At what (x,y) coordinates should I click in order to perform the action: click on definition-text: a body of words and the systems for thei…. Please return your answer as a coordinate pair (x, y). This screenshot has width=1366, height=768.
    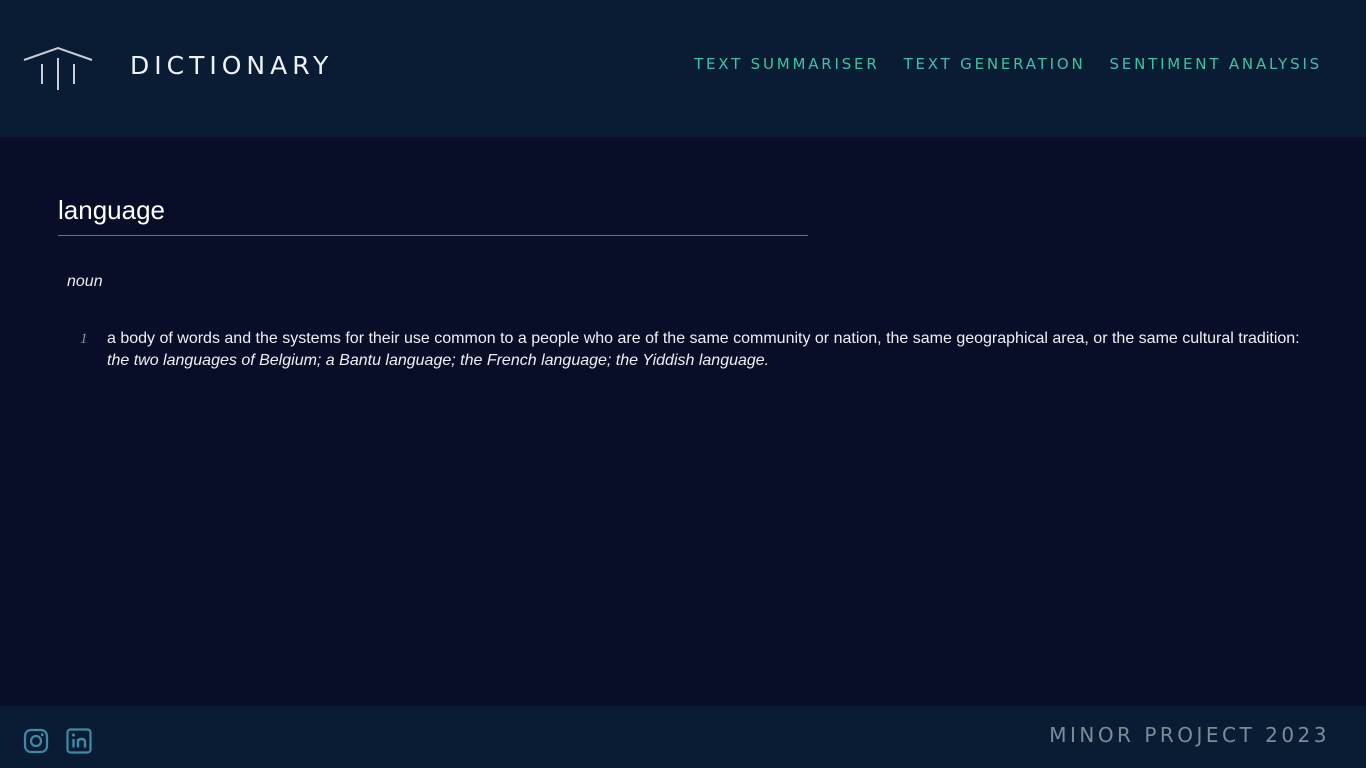
    Looking at the image, I should click on (716, 350).